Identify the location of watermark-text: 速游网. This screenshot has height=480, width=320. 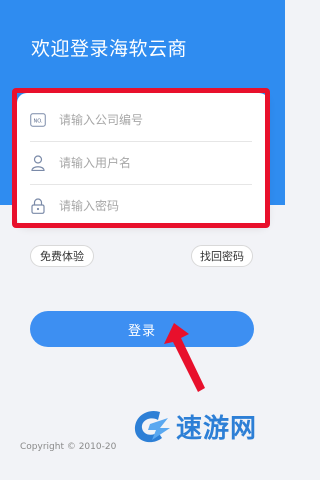
(217, 428).